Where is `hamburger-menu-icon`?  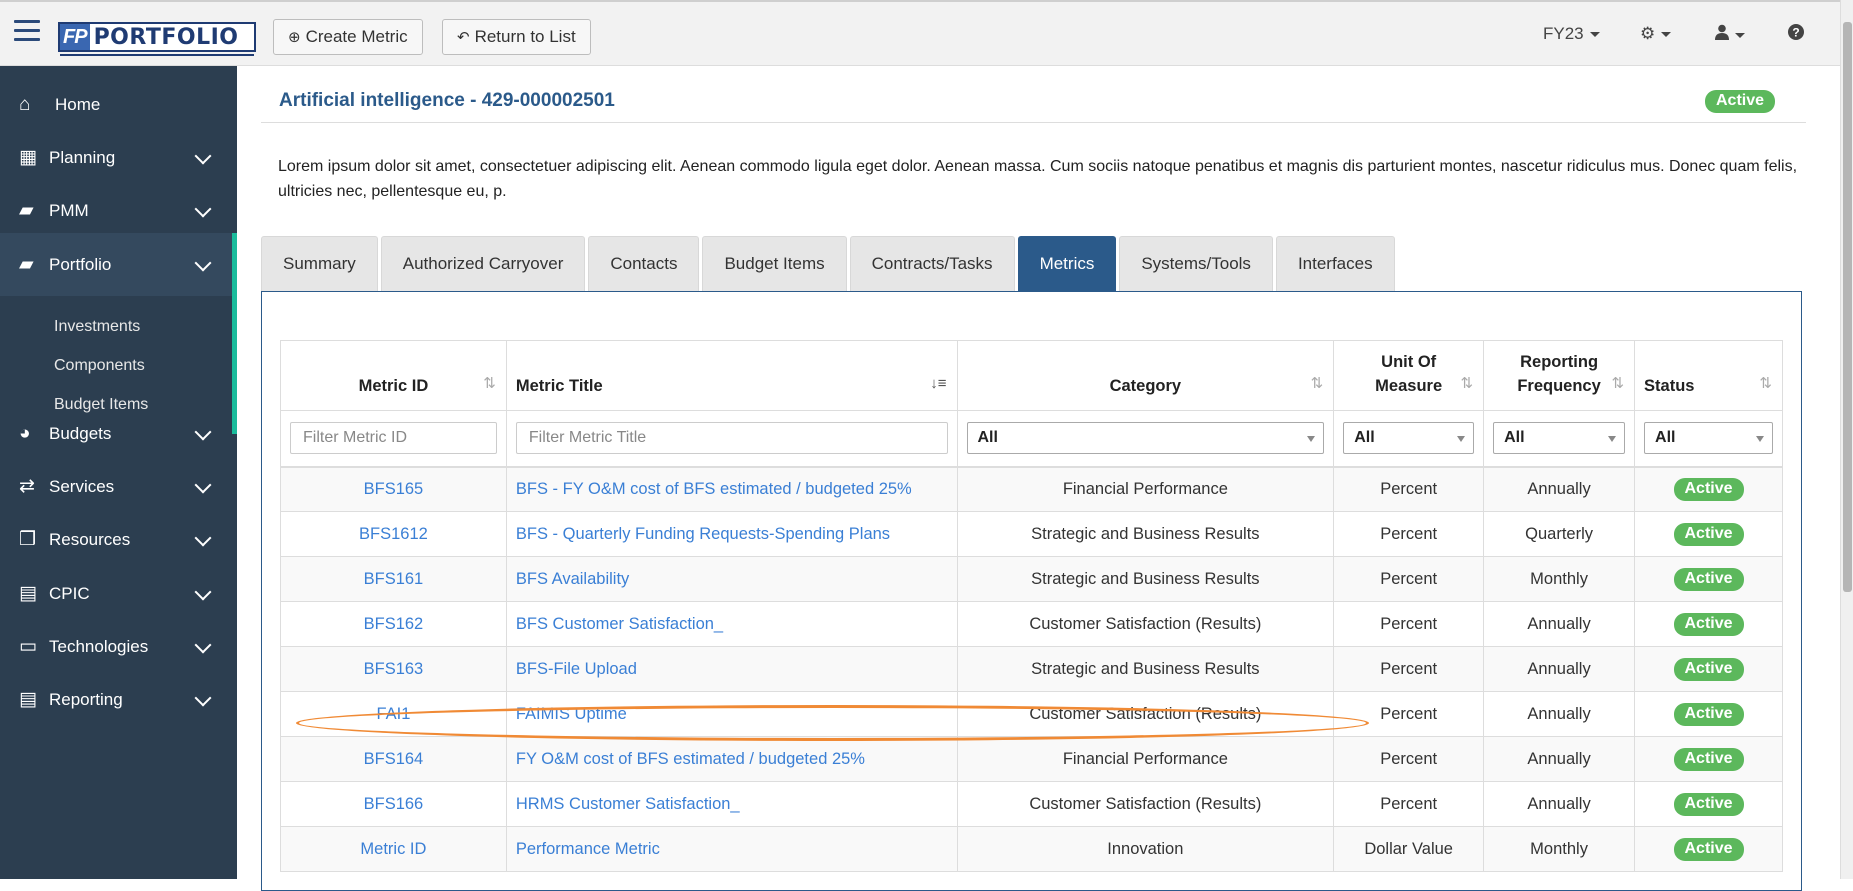
hamburger-menu-icon is located at coordinates (27, 31).